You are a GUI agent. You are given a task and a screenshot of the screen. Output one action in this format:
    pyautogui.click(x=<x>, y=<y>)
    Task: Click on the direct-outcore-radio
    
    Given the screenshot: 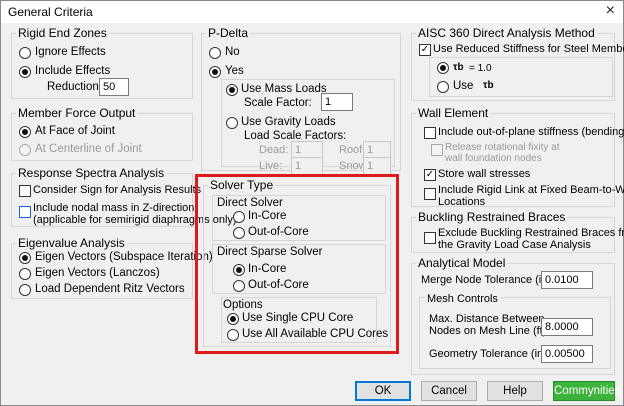 What is the action you would take?
    pyautogui.click(x=239, y=233)
    